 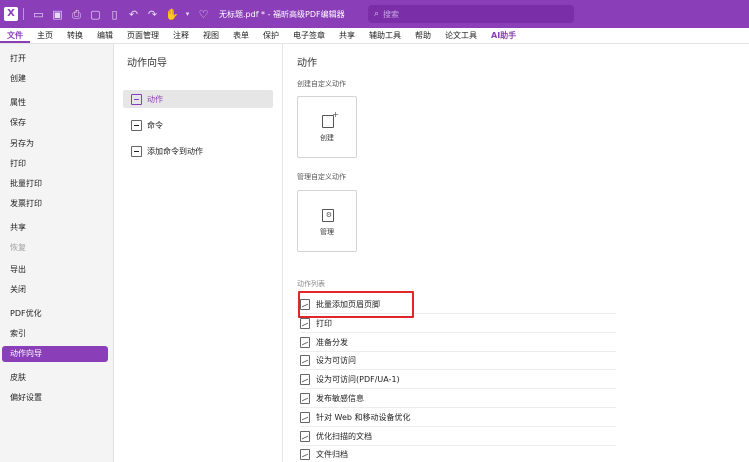 What do you see at coordinates (458, 361) in the screenshot?
I see `action-list-item: 设为可访问` at bounding box center [458, 361].